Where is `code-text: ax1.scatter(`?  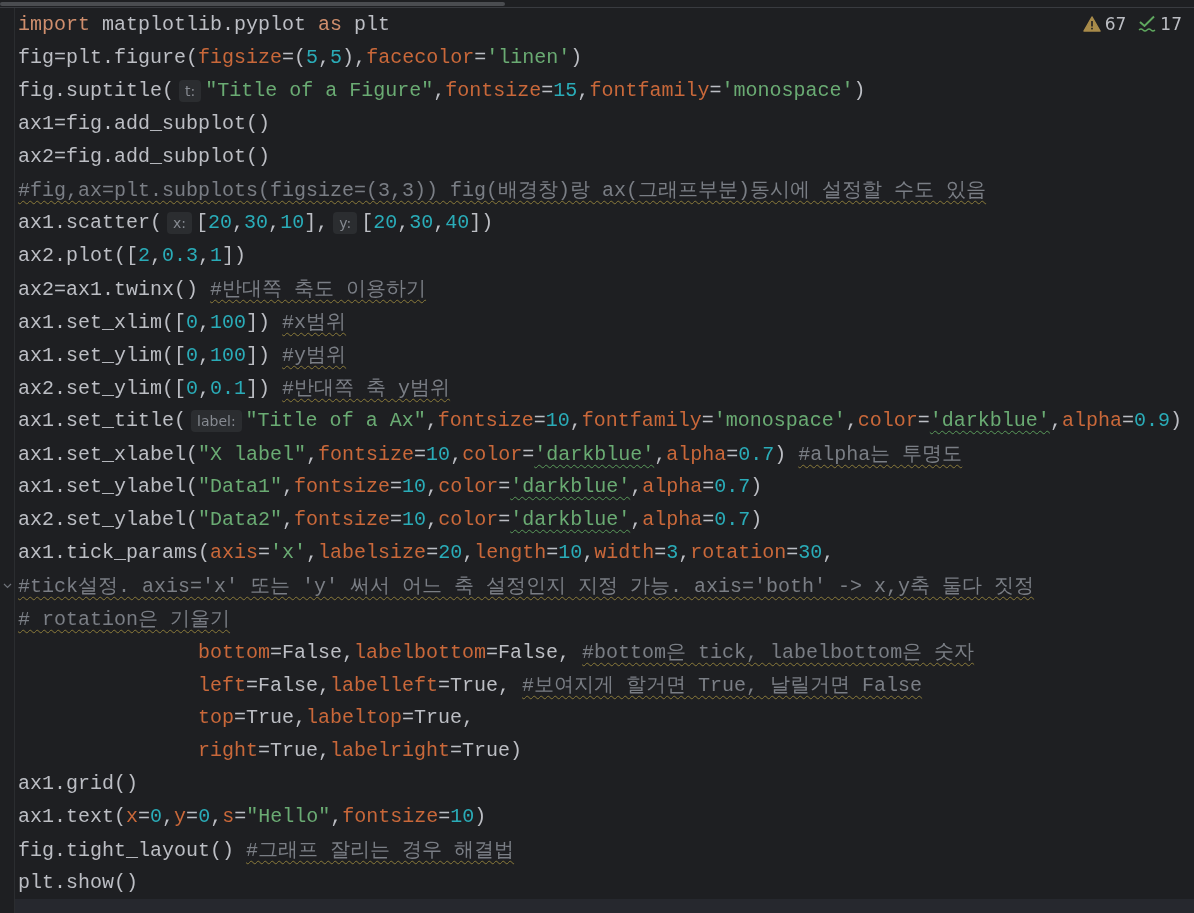 code-text: ax1.scatter( is located at coordinates (90, 222).